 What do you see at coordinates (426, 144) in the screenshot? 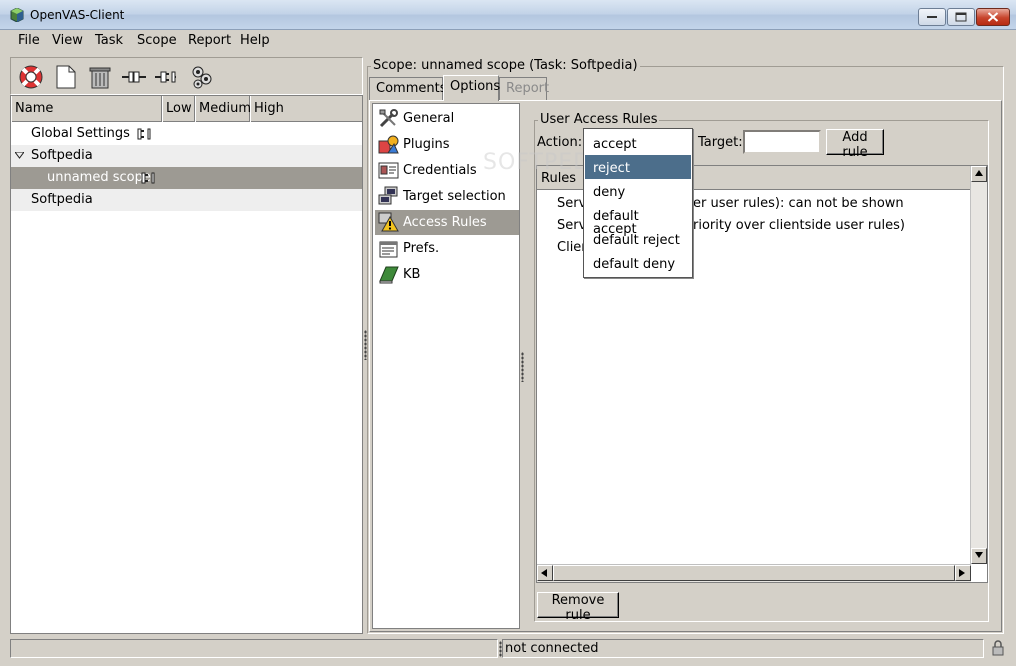
I see `option-label: Plugins` at bounding box center [426, 144].